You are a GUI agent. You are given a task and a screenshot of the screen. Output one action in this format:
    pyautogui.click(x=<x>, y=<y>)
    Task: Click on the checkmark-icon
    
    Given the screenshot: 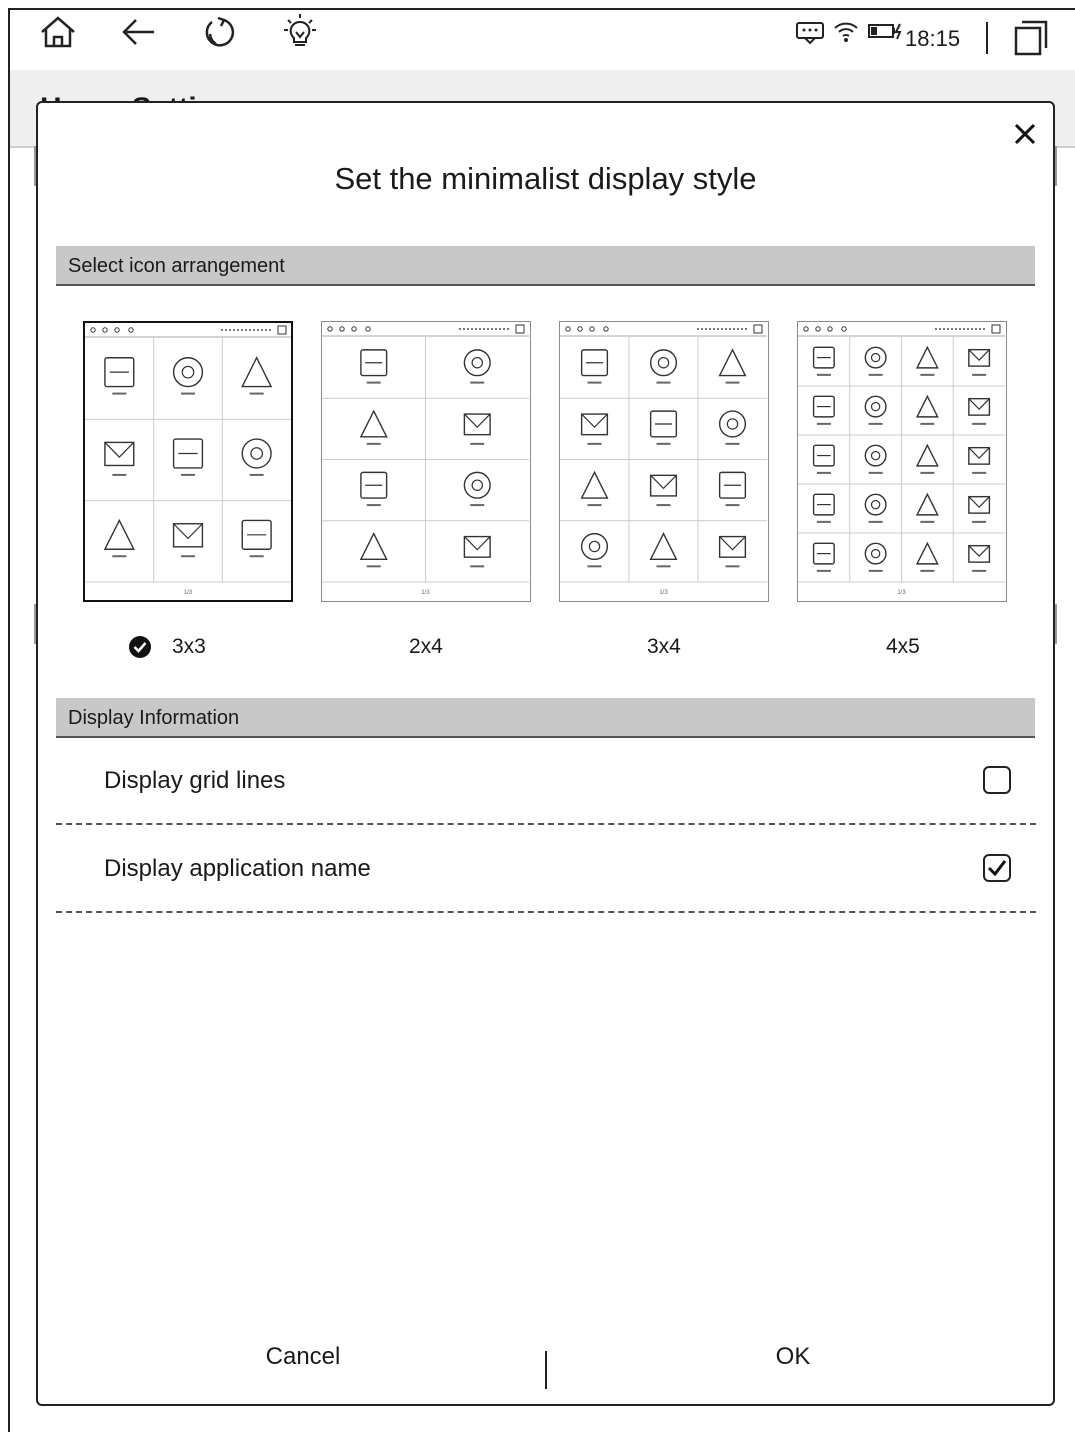 What is the action you would take?
    pyautogui.click(x=997, y=868)
    